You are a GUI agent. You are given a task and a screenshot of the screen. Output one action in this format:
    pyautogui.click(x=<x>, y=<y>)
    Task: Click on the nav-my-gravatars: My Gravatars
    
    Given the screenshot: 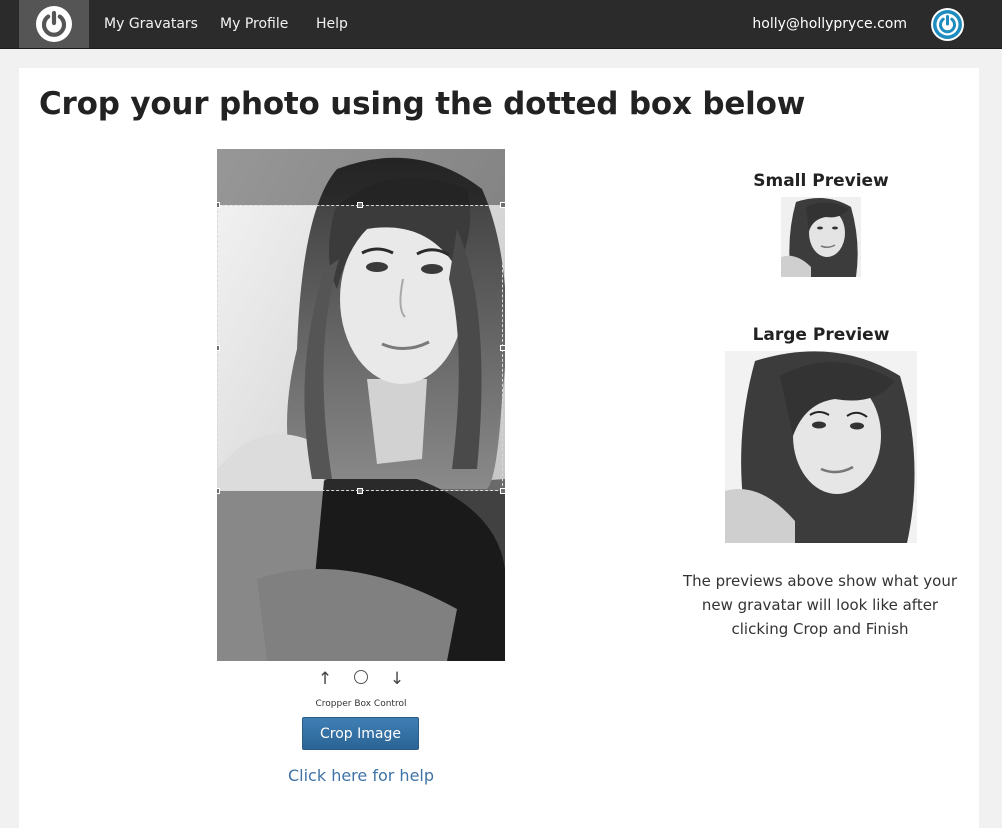 What is the action you would take?
    pyautogui.click(x=151, y=24)
    